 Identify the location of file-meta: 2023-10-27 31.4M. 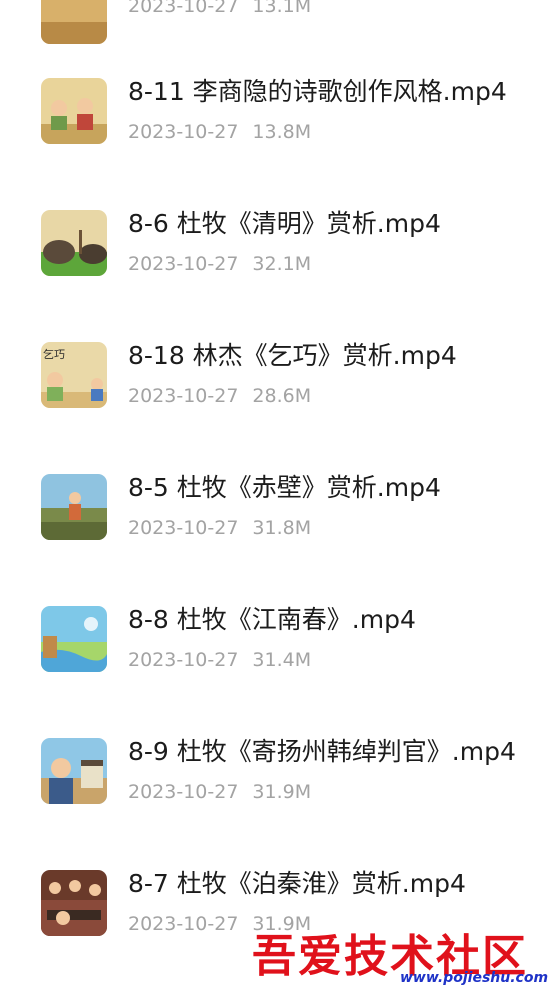
(219, 660).